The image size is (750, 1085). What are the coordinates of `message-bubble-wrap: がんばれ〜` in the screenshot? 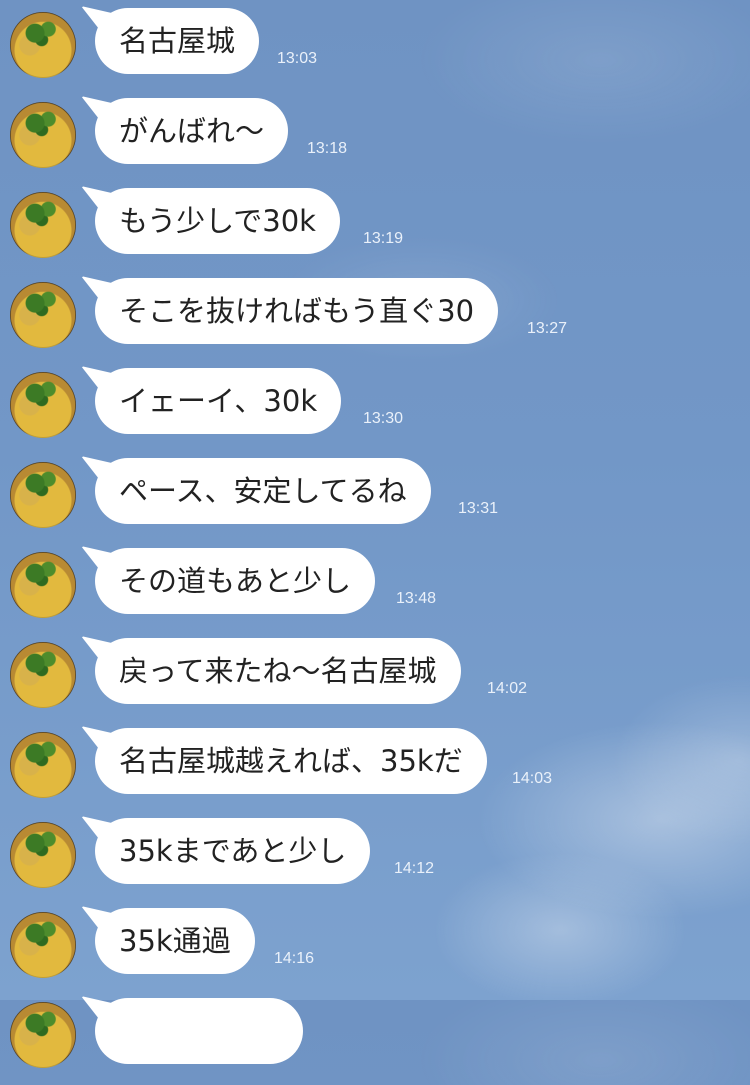 It's located at (192, 131).